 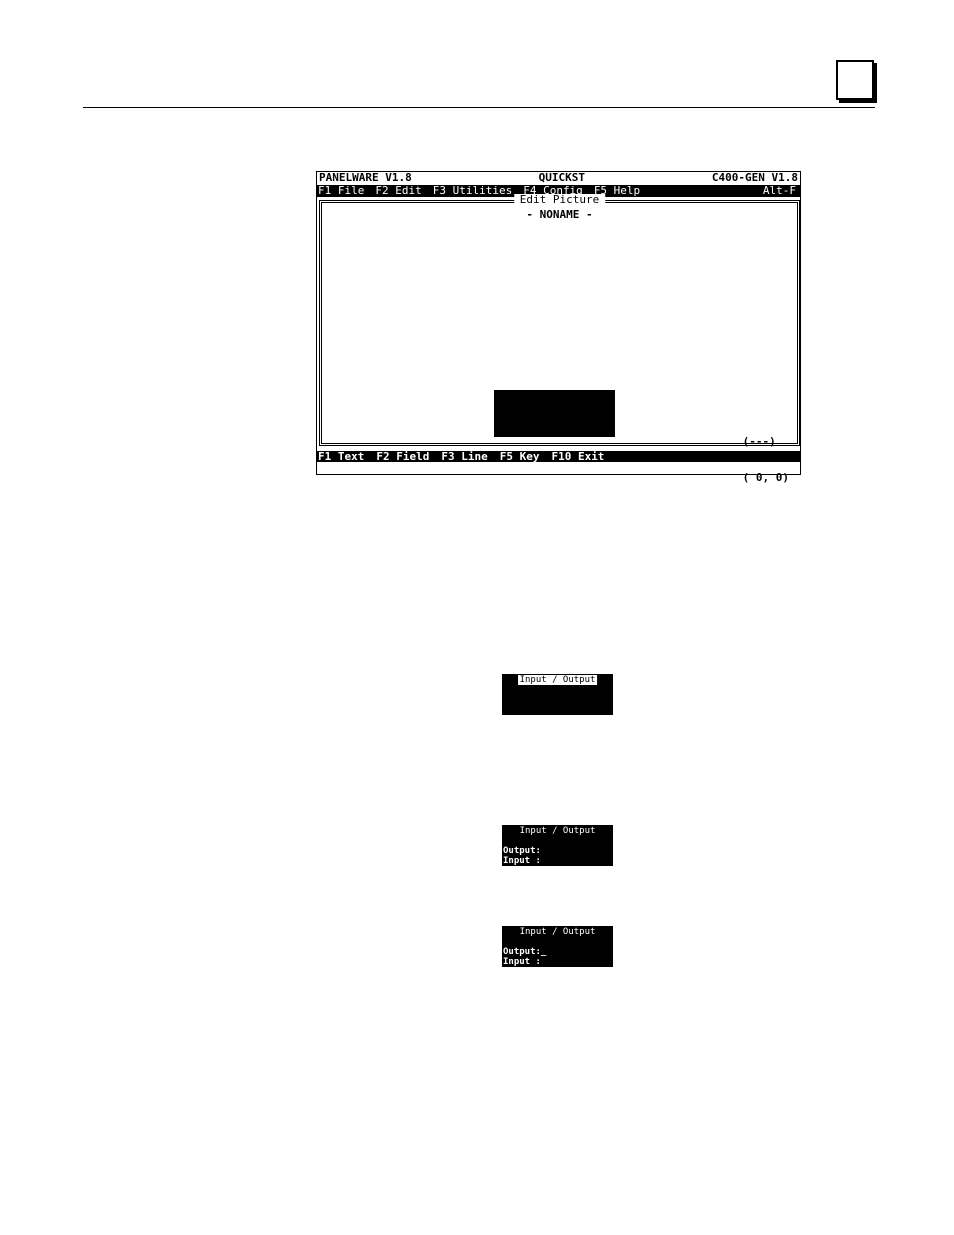 What do you see at coordinates (479, 107) in the screenshot?
I see `header-rule` at bounding box center [479, 107].